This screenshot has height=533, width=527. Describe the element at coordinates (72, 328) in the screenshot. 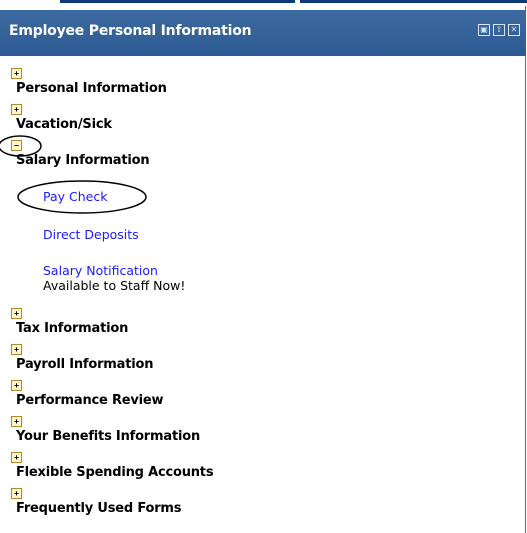

I see `section-tax-information: Tax Information` at that location.